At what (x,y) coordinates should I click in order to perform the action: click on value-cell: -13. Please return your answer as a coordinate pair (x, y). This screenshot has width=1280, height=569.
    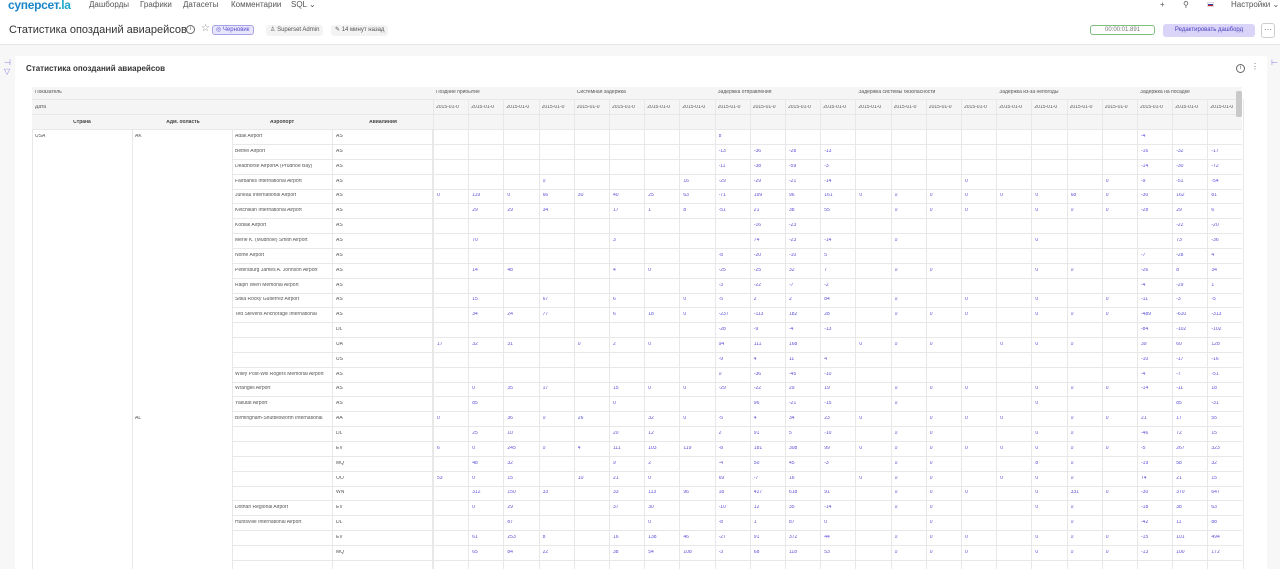
    Looking at the image, I should click on (828, 330).